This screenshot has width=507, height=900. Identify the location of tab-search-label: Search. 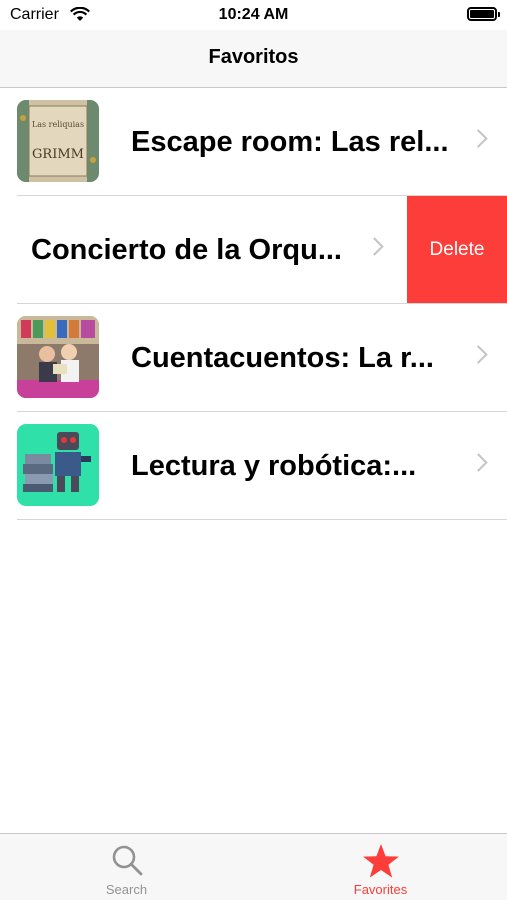
(126, 889).